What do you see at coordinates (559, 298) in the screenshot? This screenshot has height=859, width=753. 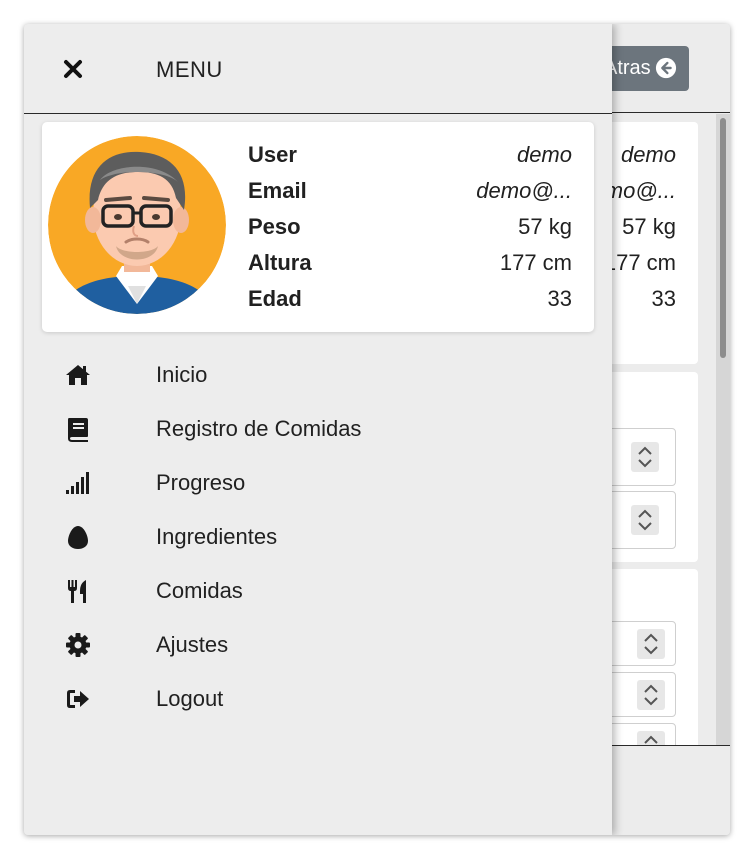 I see `profile-value: 33` at bounding box center [559, 298].